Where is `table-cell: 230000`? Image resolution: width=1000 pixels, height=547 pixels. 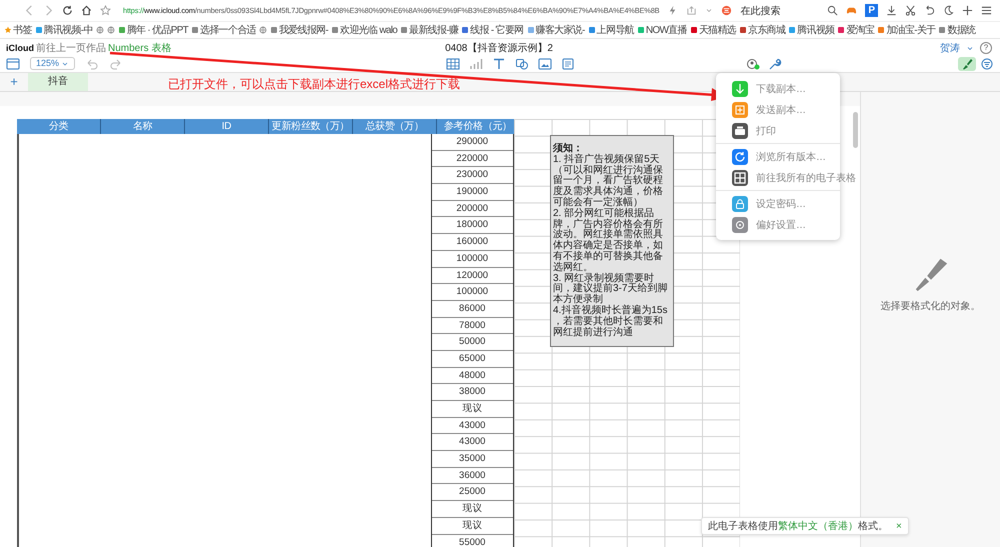 table-cell: 230000 is located at coordinates (472, 175).